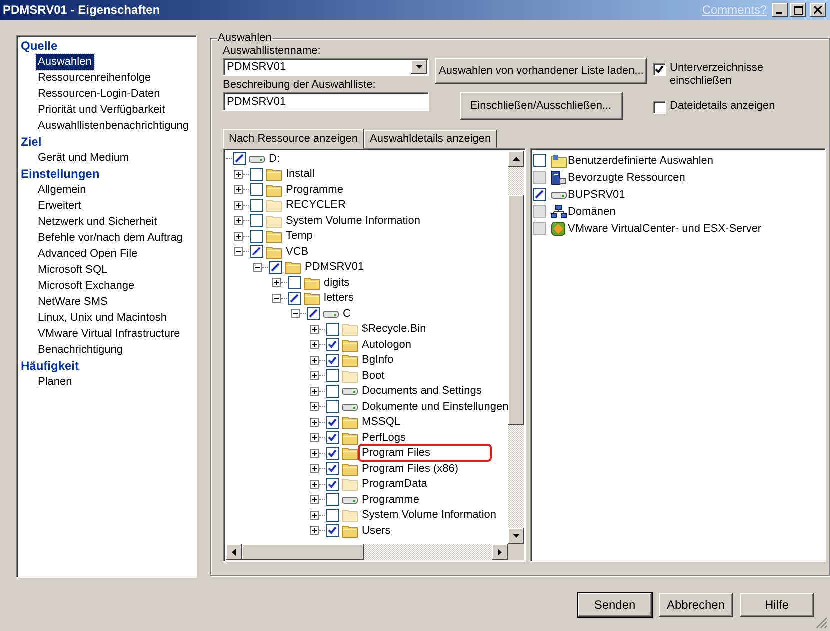  What do you see at coordinates (422, 391) in the screenshot?
I see `tree-item: Documents and Settings` at bounding box center [422, 391].